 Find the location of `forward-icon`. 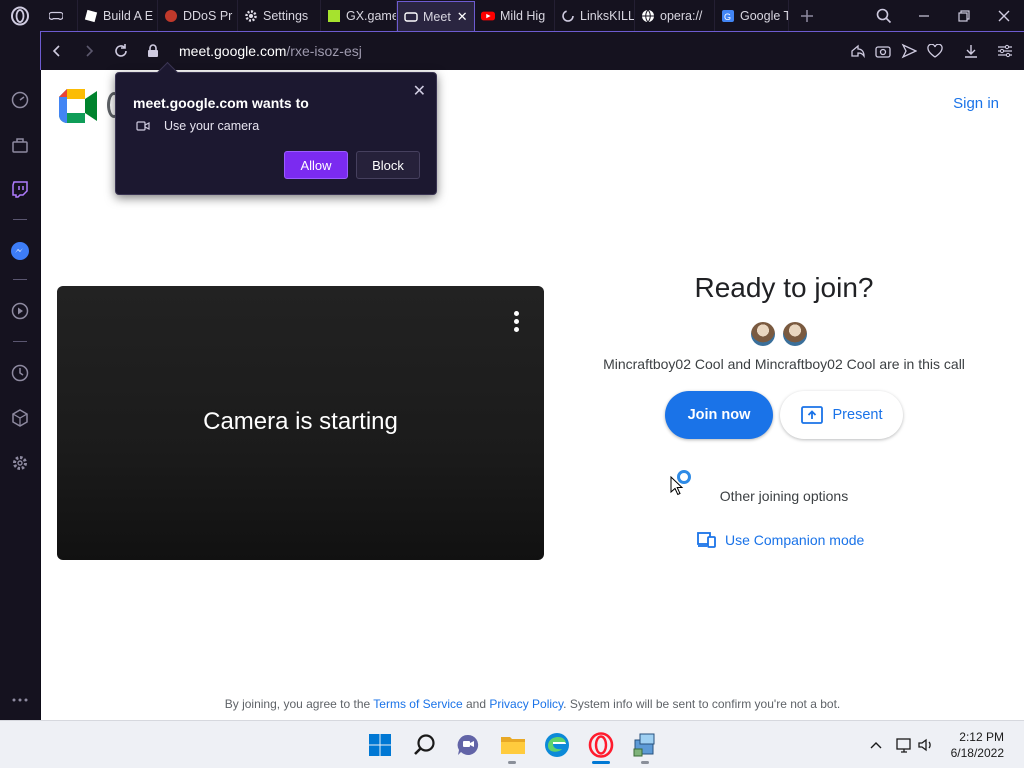

forward-icon is located at coordinates (89, 51).